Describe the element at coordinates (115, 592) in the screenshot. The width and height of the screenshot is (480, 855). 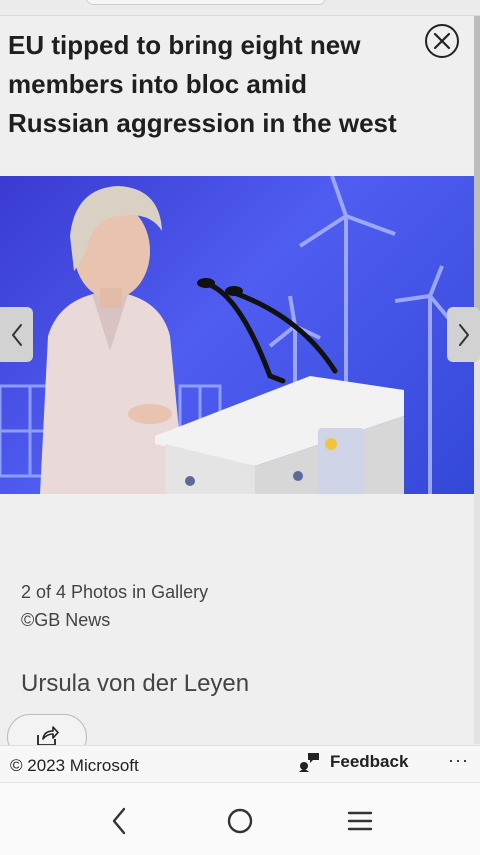
I see `gallery-position: 2 of 4 Photos in Gallery` at that location.